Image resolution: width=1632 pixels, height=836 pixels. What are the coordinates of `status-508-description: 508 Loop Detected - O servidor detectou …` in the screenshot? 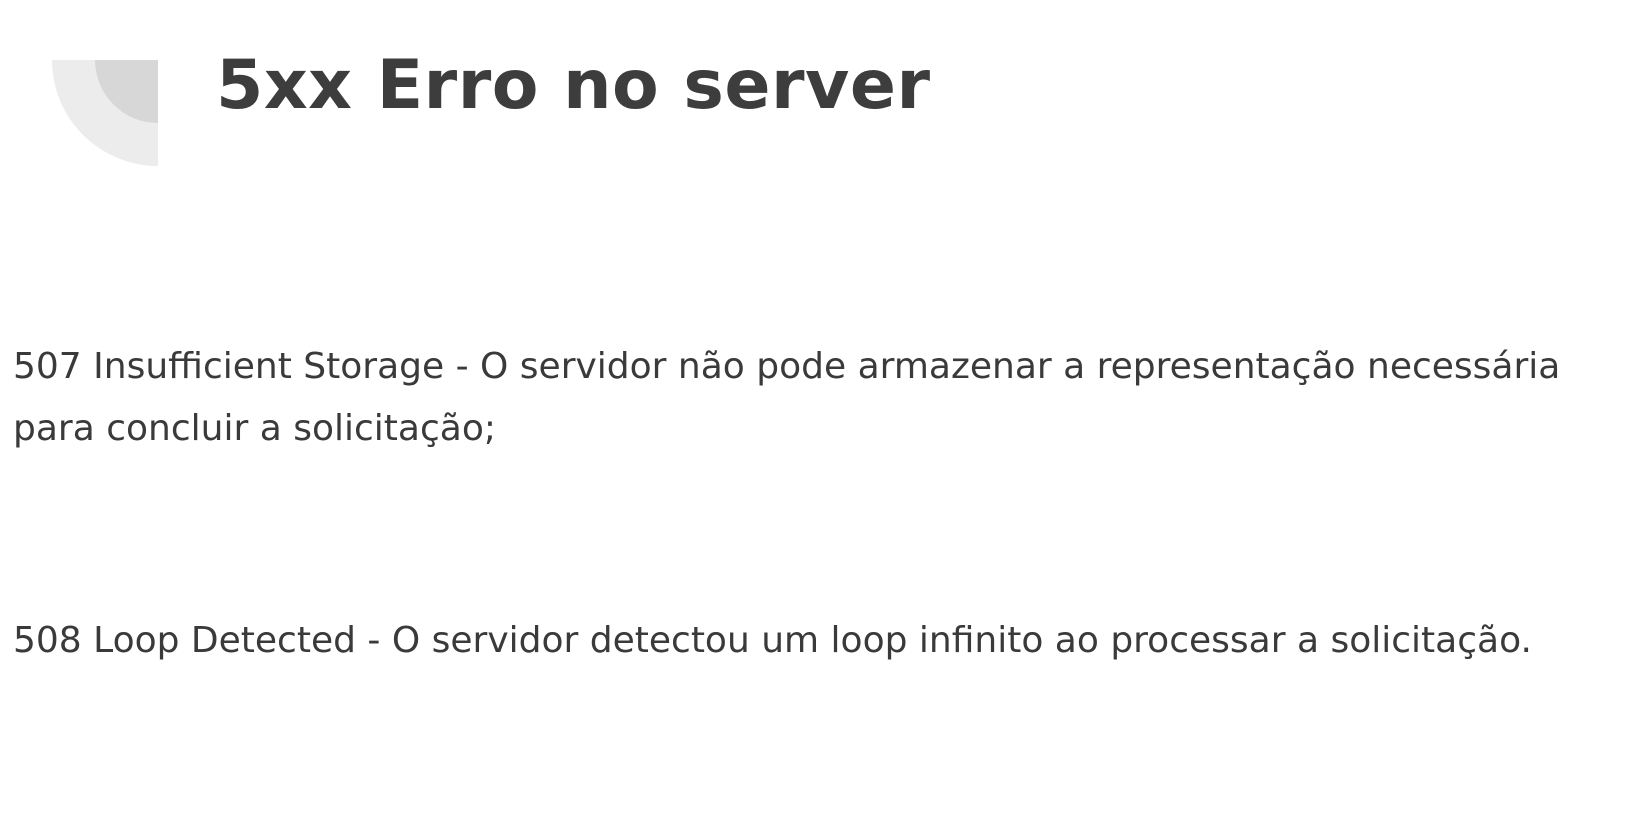 It's located at (772, 640).